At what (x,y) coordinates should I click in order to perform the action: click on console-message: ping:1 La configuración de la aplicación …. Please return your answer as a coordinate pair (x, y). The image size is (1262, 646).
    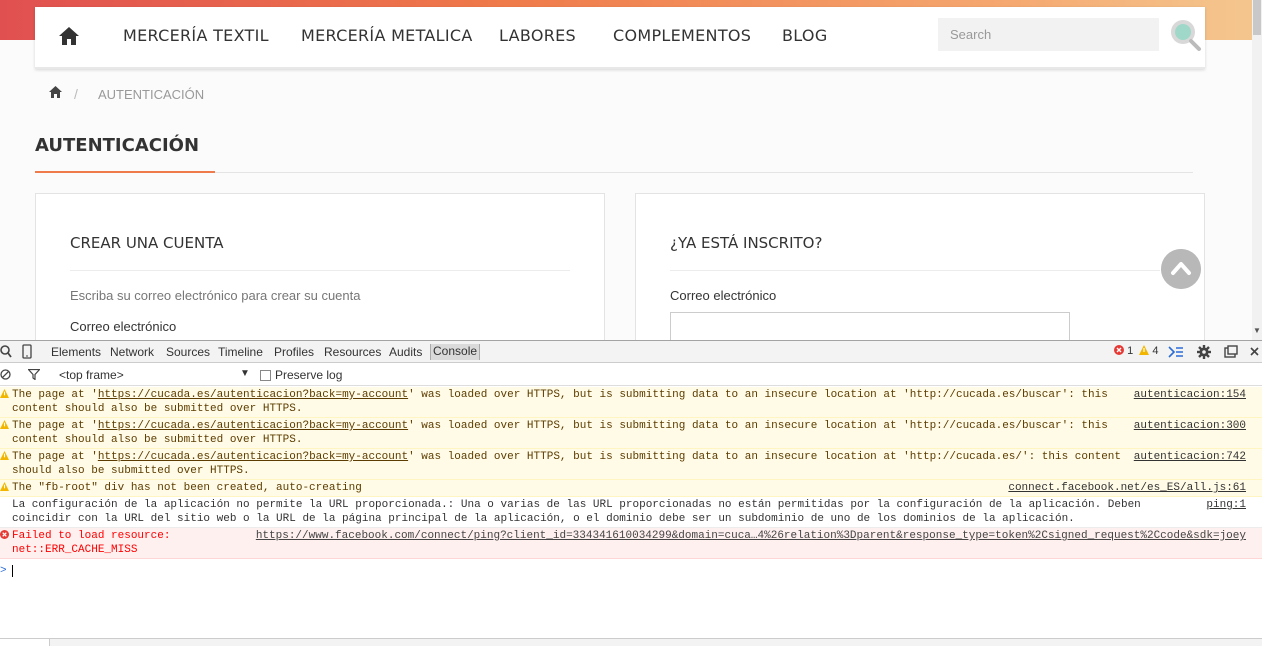
    Looking at the image, I should click on (631, 512).